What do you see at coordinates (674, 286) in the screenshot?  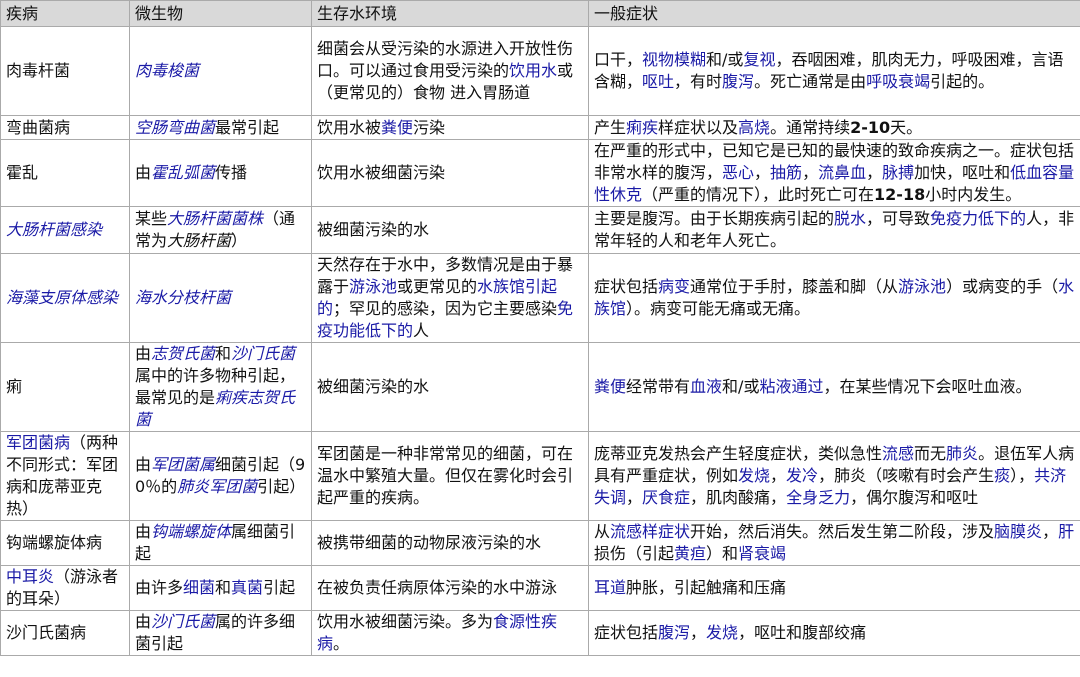 I see `term-link: 病变` at bounding box center [674, 286].